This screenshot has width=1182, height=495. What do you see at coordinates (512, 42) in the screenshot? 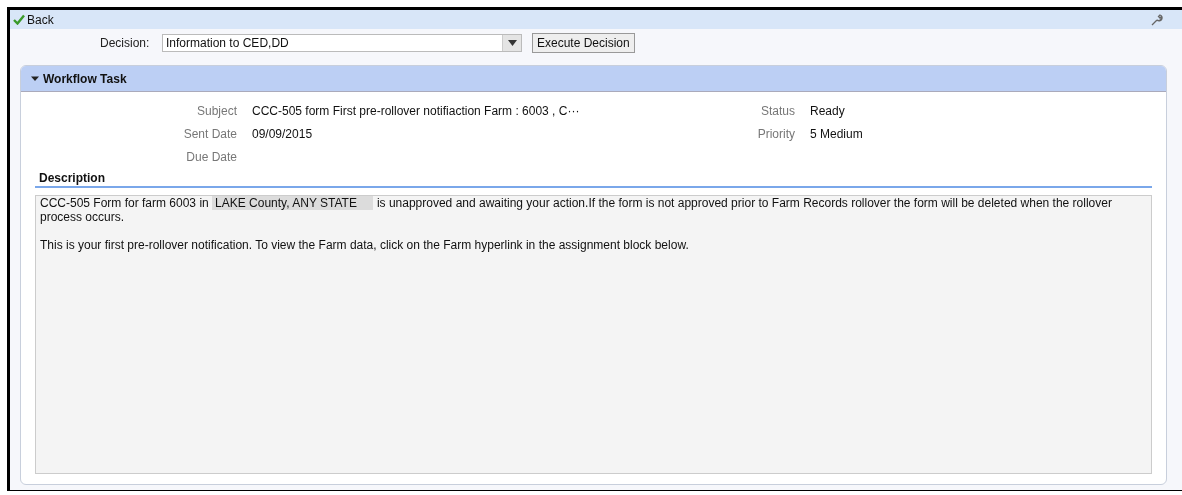
I see `caret-icon` at bounding box center [512, 42].